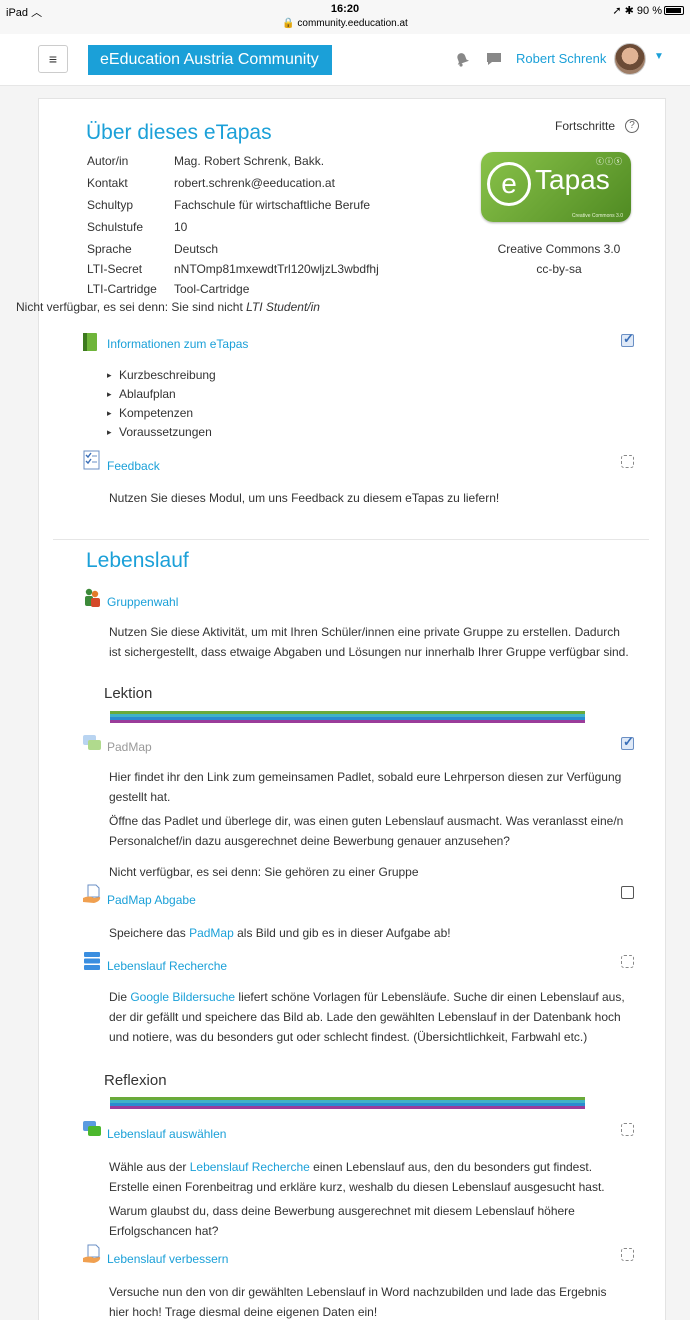 Image resolution: width=690 pixels, height=1320 pixels. I want to click on database-icon, so click(92, 961).